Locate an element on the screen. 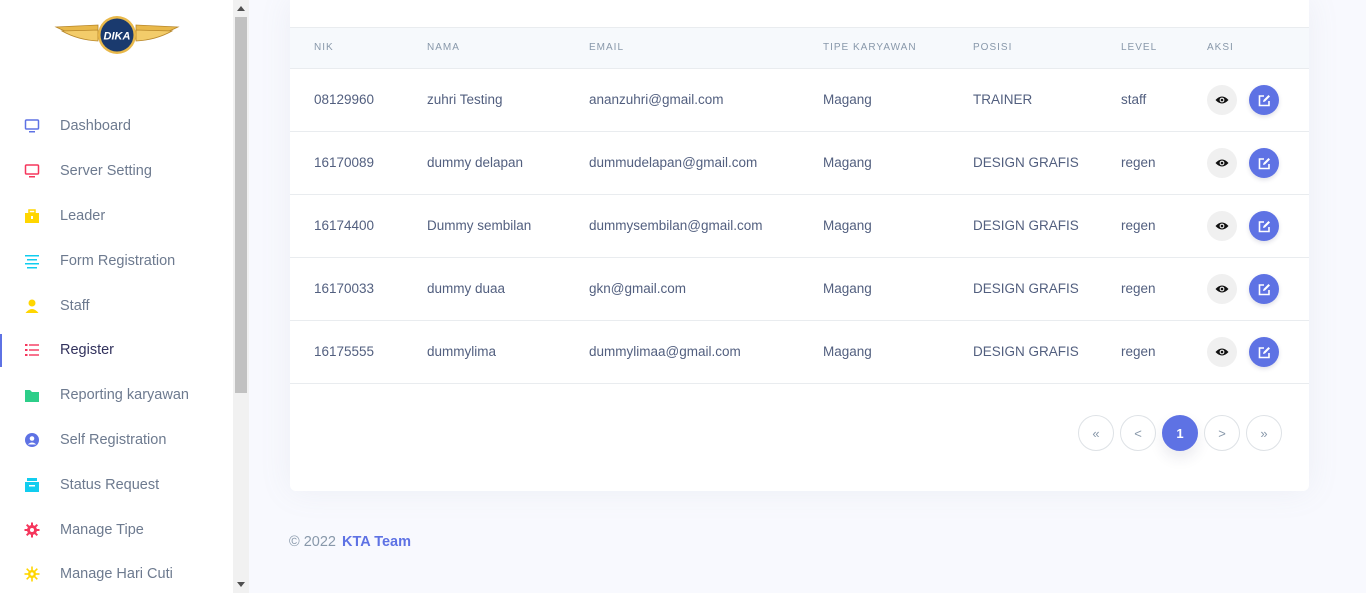  cell-email: ananzuhri@gmail.com is located at coordinates (656, 99).